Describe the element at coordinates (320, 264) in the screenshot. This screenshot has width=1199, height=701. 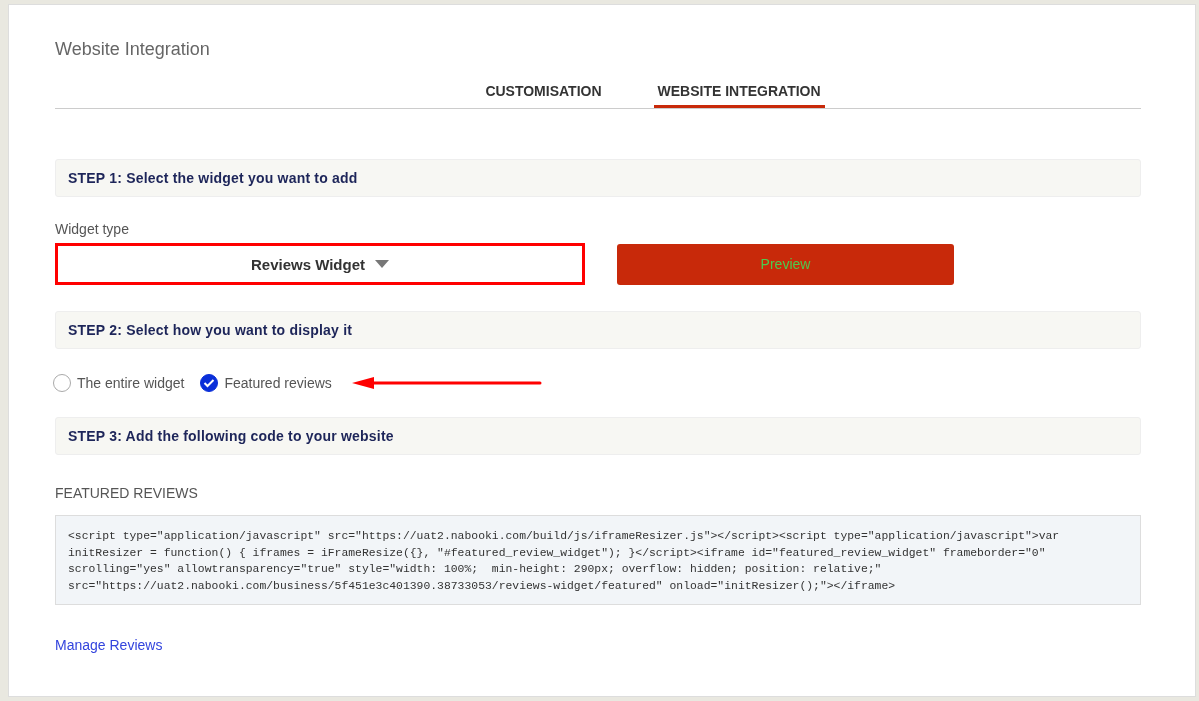
I see `widget-type-dropdown: Reviews Widget` at that location.